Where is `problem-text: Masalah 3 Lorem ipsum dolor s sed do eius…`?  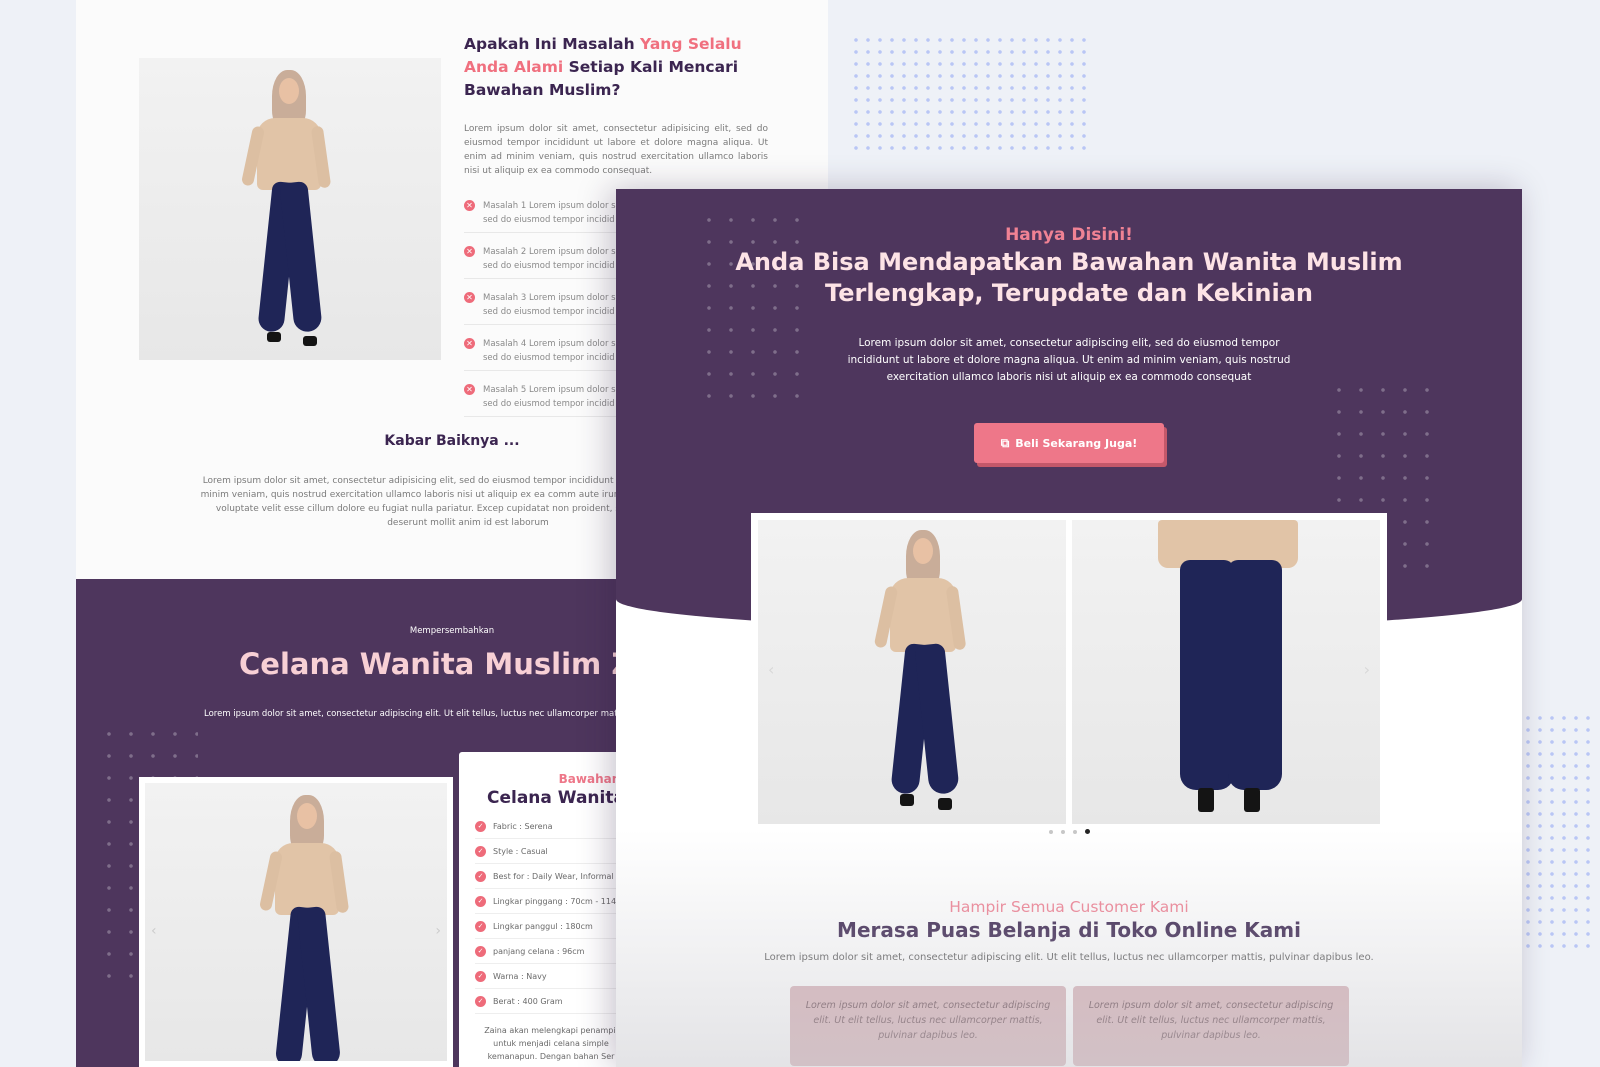 problem-text: Masalah 3 Lorem ipsum dolor s sed do eius… is located at coordinates (549, 305).